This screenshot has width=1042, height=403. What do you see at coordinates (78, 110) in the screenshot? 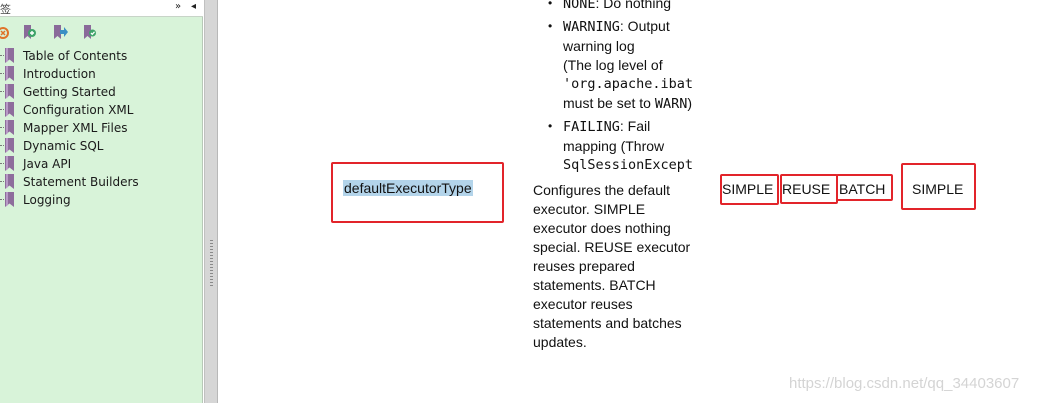
I see `bookmark-label: Configuration XML` at bounding box center [78, 110].